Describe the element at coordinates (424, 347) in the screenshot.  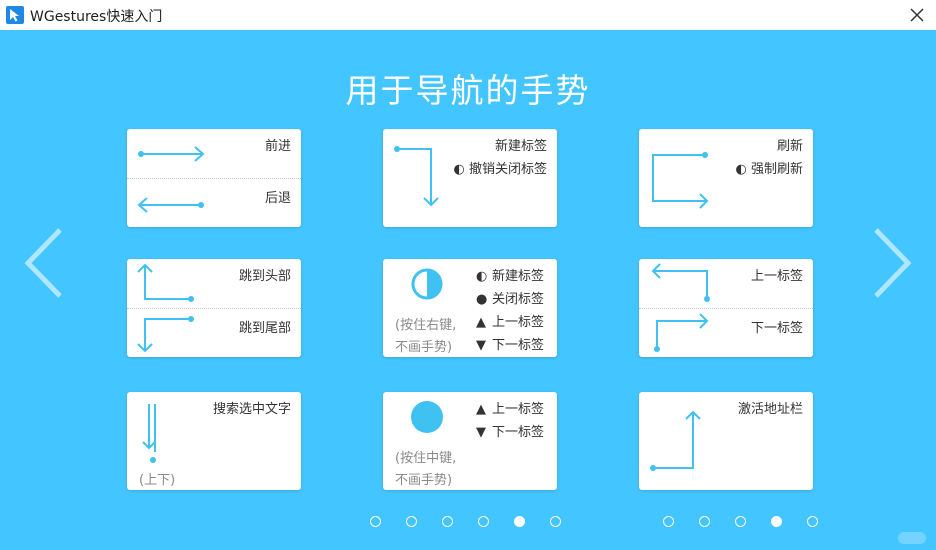
I see `right-button-note-line2: 不画手势)` at that location.